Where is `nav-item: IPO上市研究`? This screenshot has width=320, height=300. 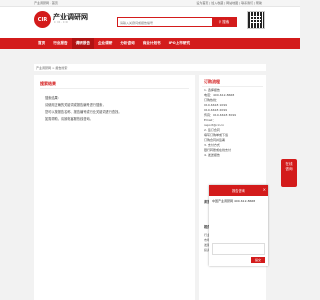
nav-item: IPO上市研究 is located at coordinates (179, 43).